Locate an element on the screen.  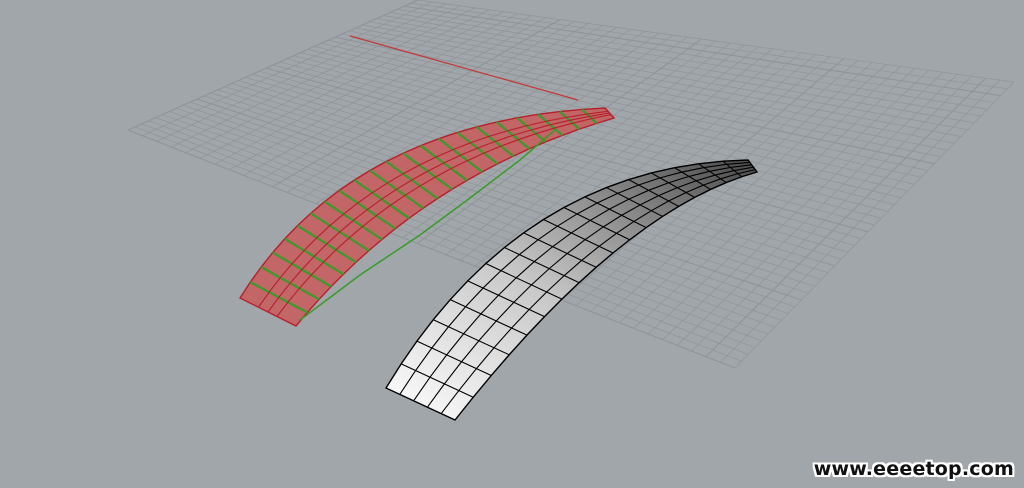
watermark-text: www.eeeetop.com is located at coordinates (913, 469).